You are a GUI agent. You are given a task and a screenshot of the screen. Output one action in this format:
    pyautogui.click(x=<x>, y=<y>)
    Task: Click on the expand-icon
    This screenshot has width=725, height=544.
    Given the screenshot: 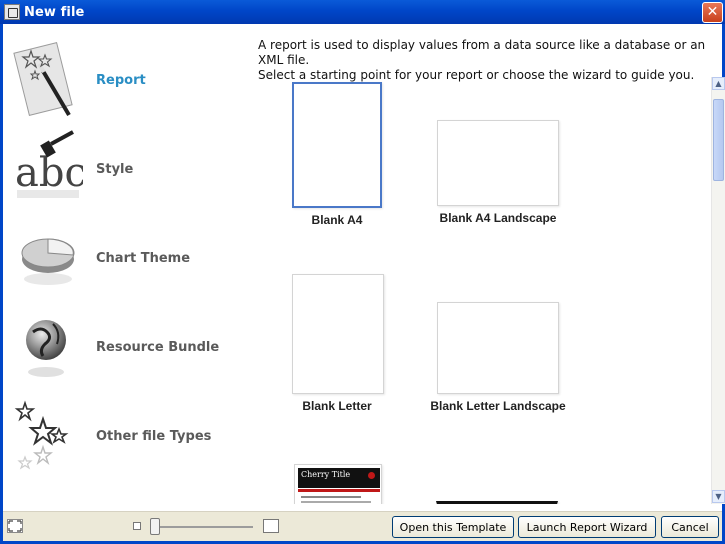 What is the action you would take?
    pyautogui.click(x=15, y=526)
    